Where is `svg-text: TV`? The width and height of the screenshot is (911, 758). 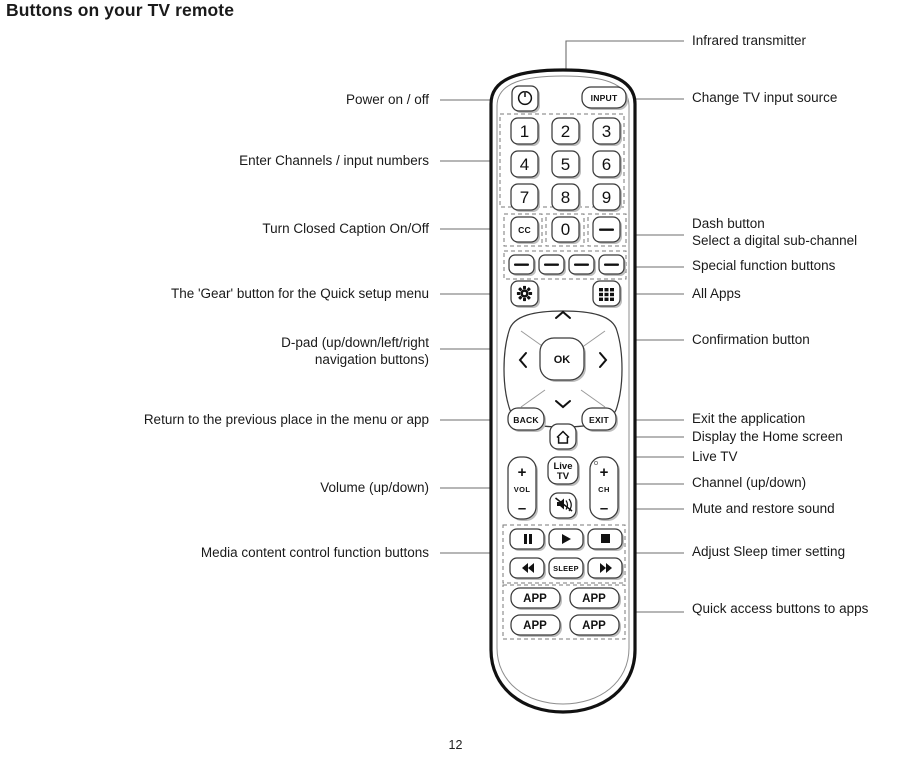
svg-text: TV is located at coordinates (563, 476).